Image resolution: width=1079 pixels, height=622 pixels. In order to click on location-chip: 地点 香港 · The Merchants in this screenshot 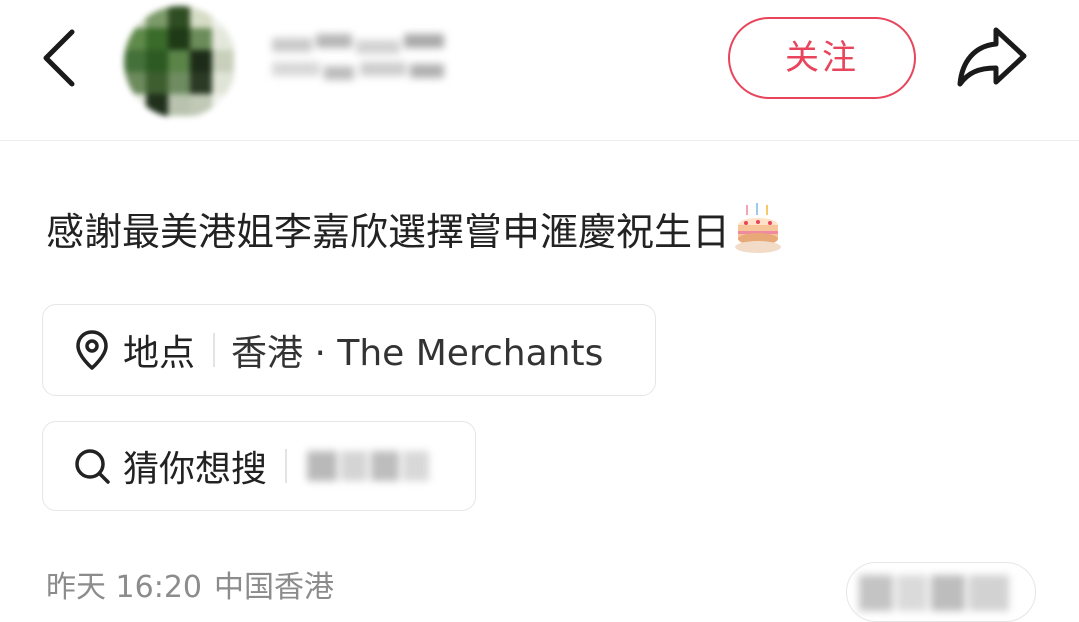, I will do `click(349, 350)`.